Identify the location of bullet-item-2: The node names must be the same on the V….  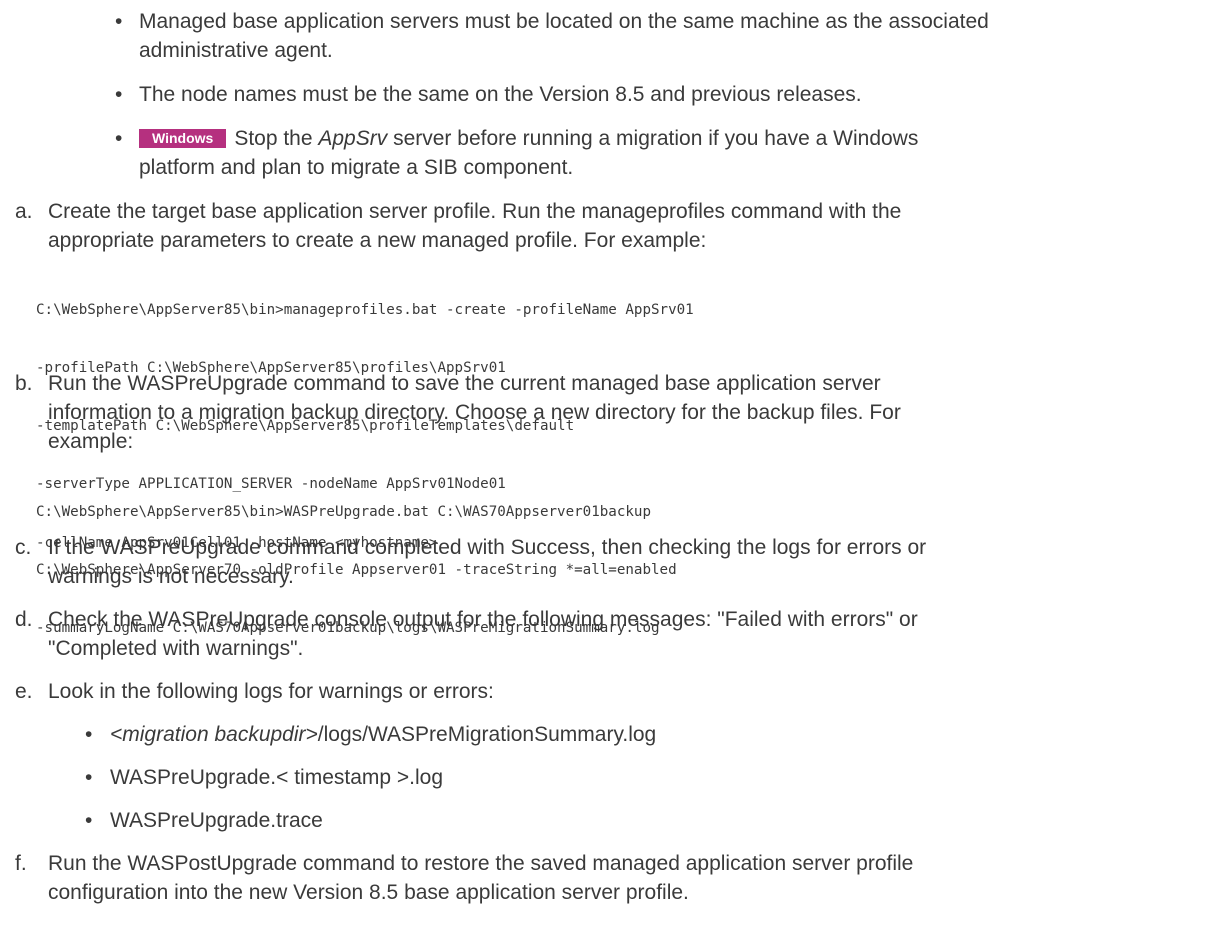
(500, 94).